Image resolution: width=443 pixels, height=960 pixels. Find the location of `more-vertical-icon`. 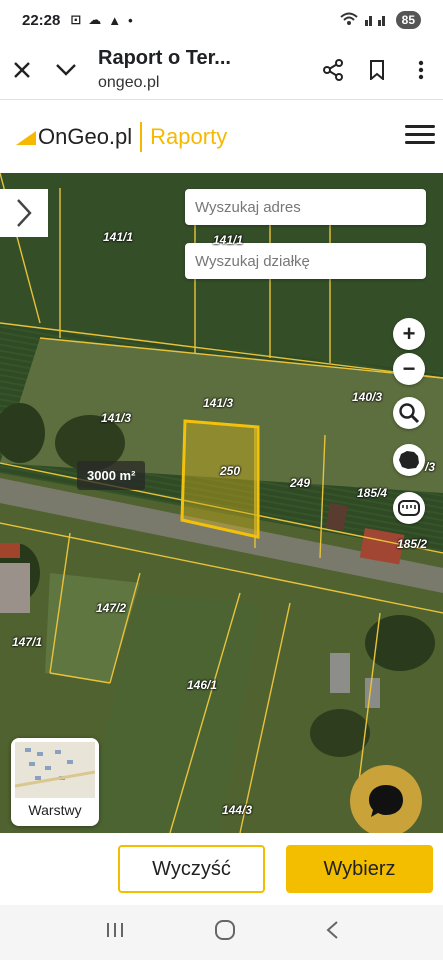

more-vertical-icon is located at coordinates (421, 69).